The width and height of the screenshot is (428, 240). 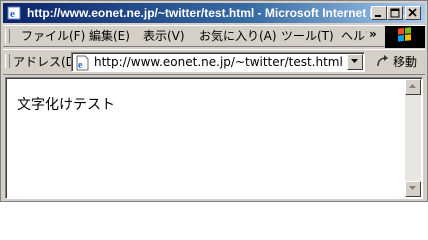 I want to click on menu-help: ヘルプ, so click(x=354, y=36).